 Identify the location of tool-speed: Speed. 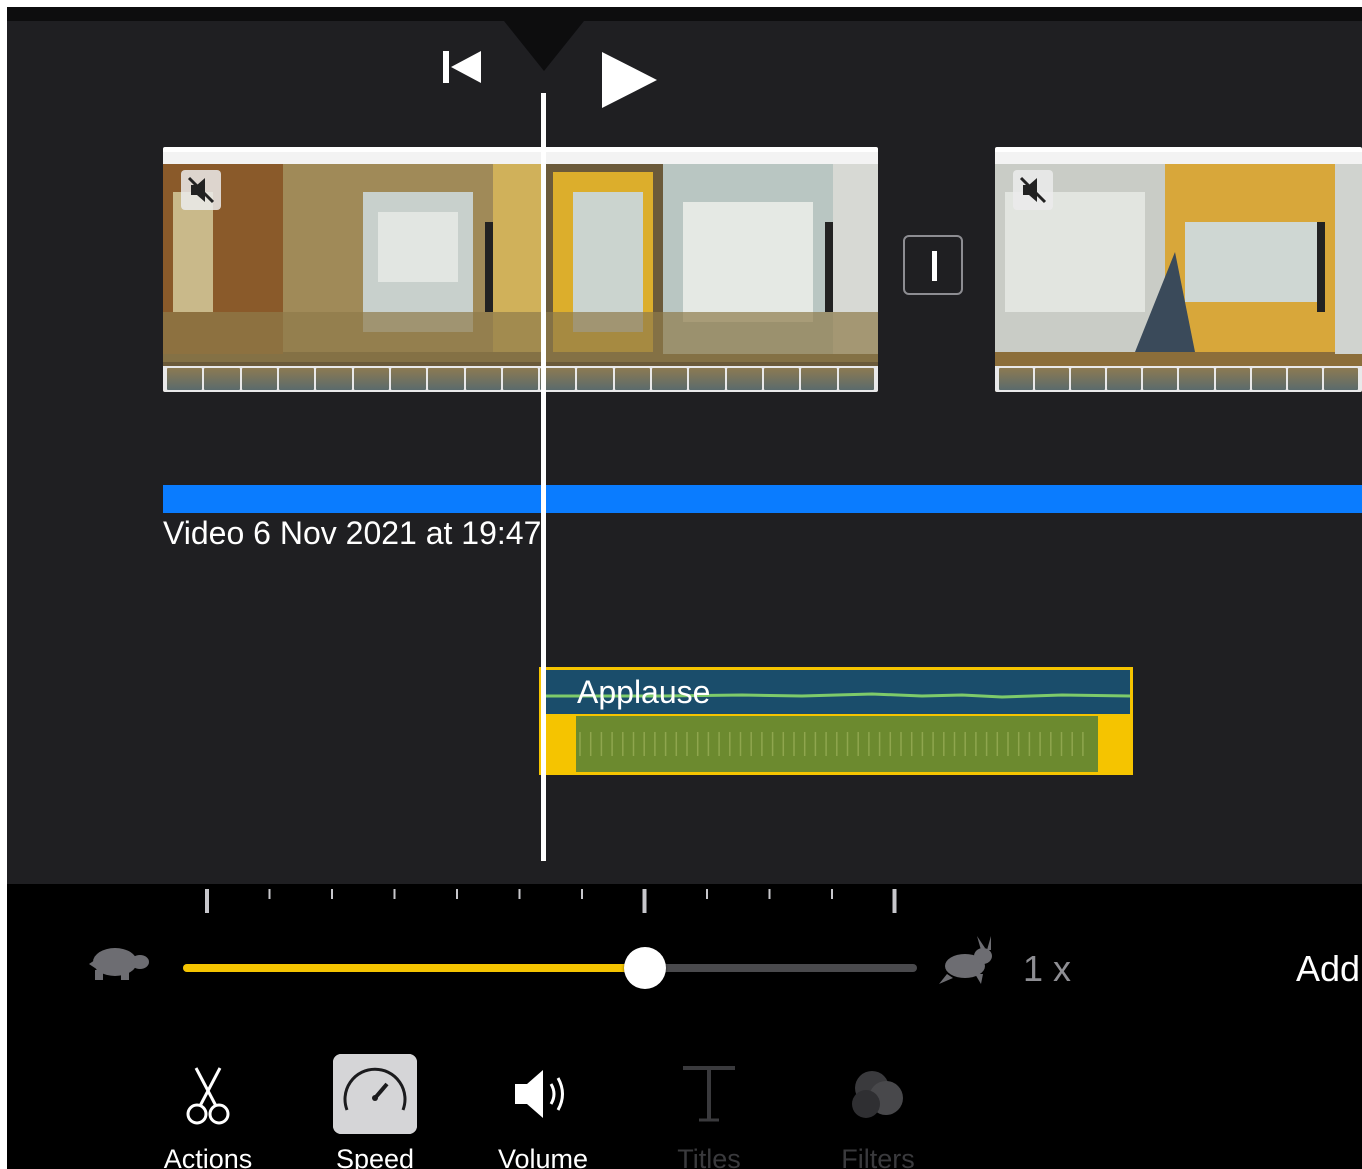
(375, 1110).